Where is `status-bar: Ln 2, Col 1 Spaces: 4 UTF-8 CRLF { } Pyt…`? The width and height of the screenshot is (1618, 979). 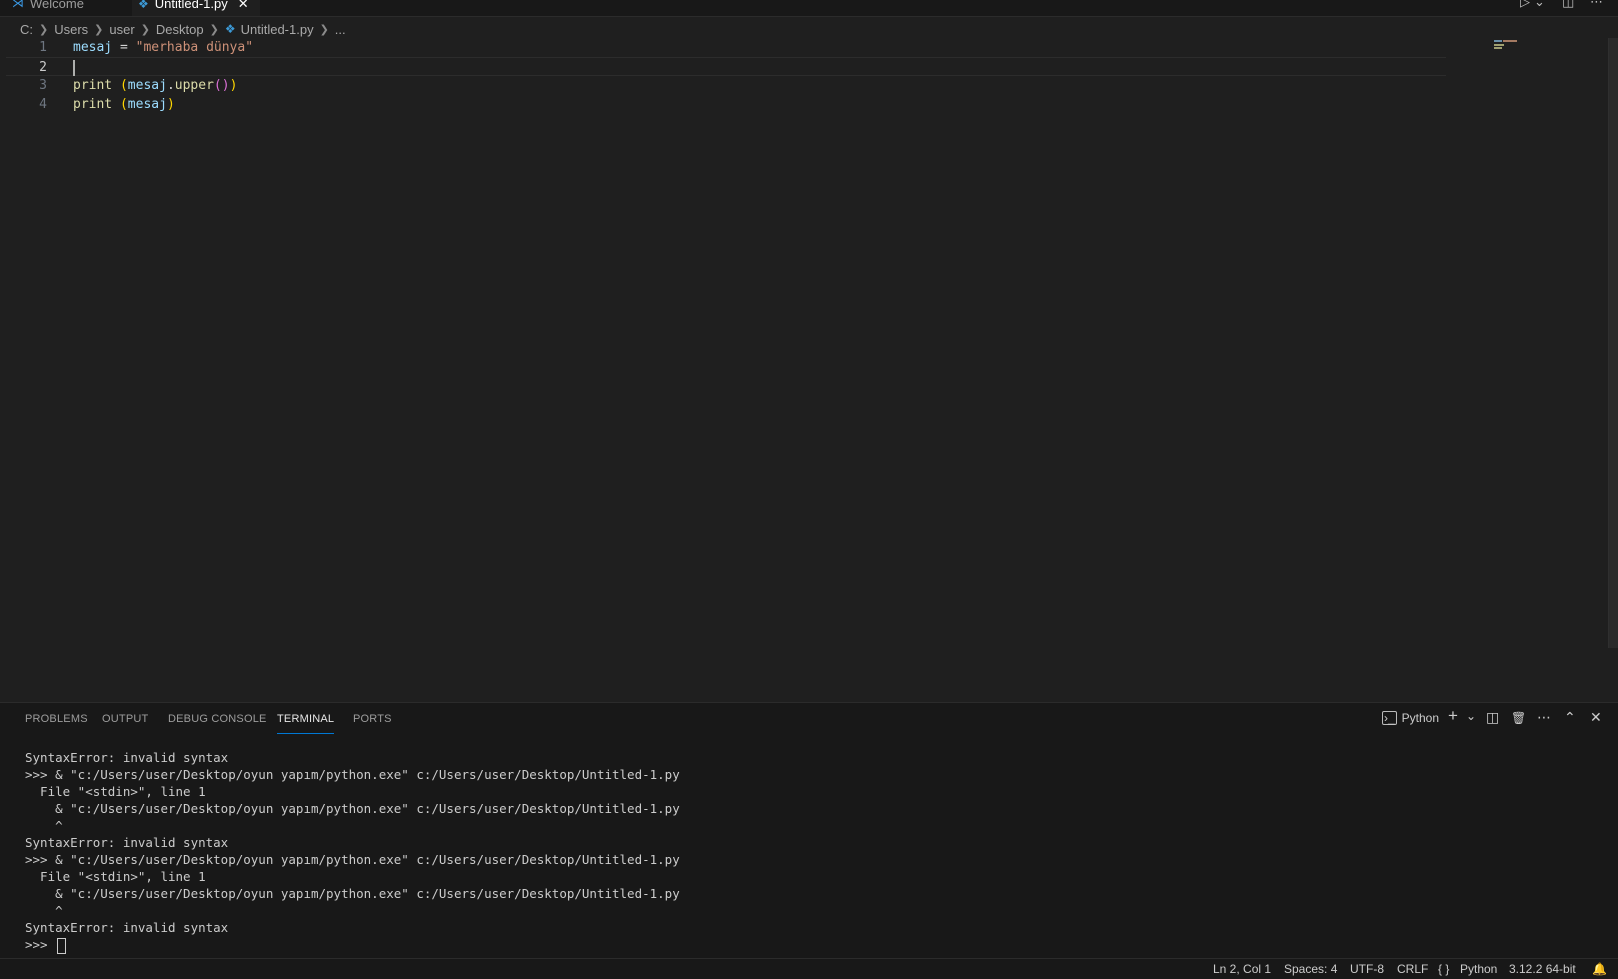
status-bar: Ln 2, Col 1 Spaces: 4 UTF-8 CRLF { } Pyt… is located at coordinates (809, 968).